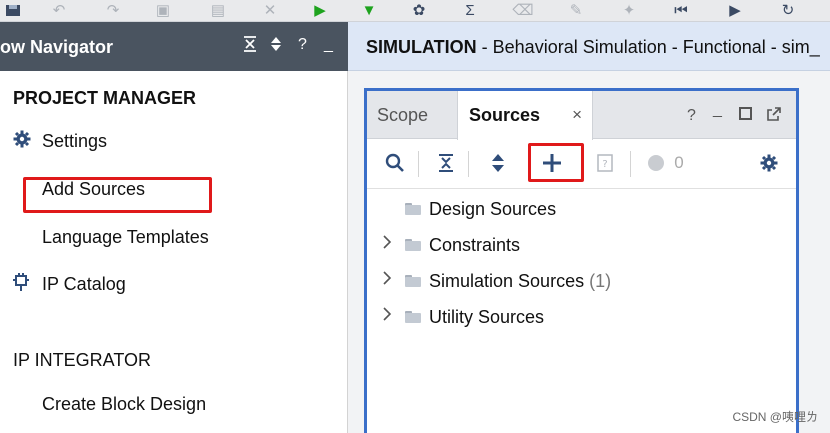 Image resolution: width=830 pixels, height=433 pixels. What do you see at coordinates (600, 281) in the screenshot?
I see `tree-item-count: (1)` at bounding box center [600, 281].